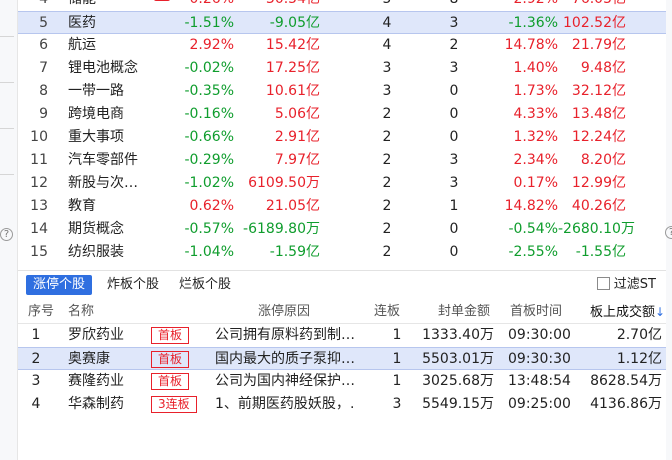 The height and width of the screenshot is (460, 672). Describe the element at coordinates (387, 312) in the screenshot. I see `header-lianban: 连板` at that location.